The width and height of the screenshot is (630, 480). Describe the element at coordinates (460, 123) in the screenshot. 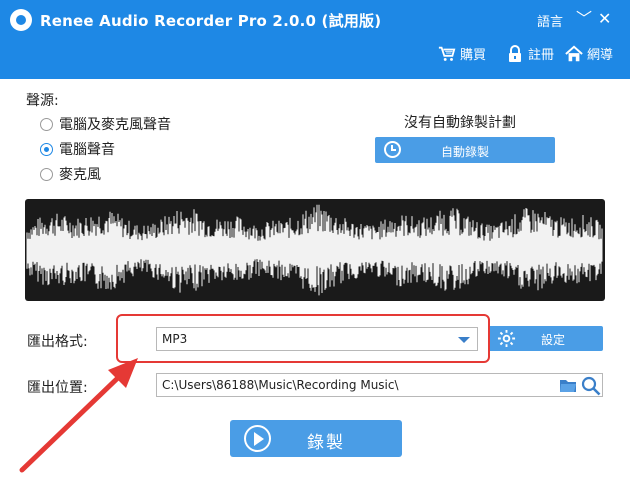

I see `schedule-status: 沒有自動錄製計劃` at that location.